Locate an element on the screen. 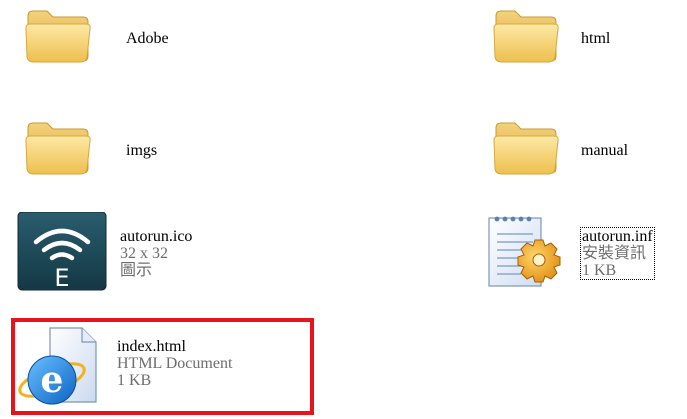  folder-name: html is located at coordinates (596, 38).